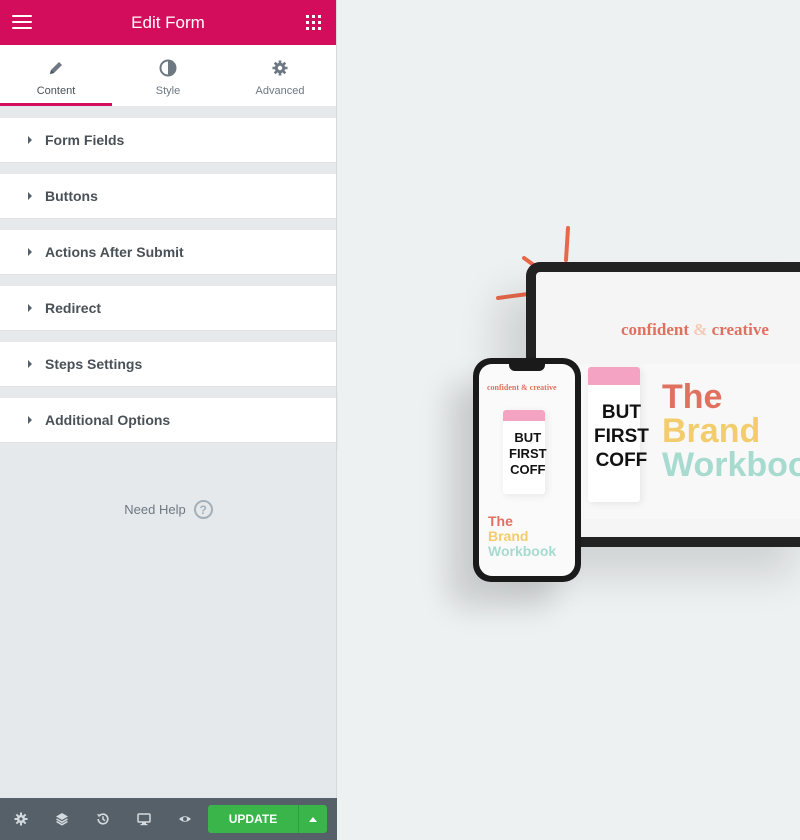  I want to click on section-label: Steps Settings, so click(94, 364).